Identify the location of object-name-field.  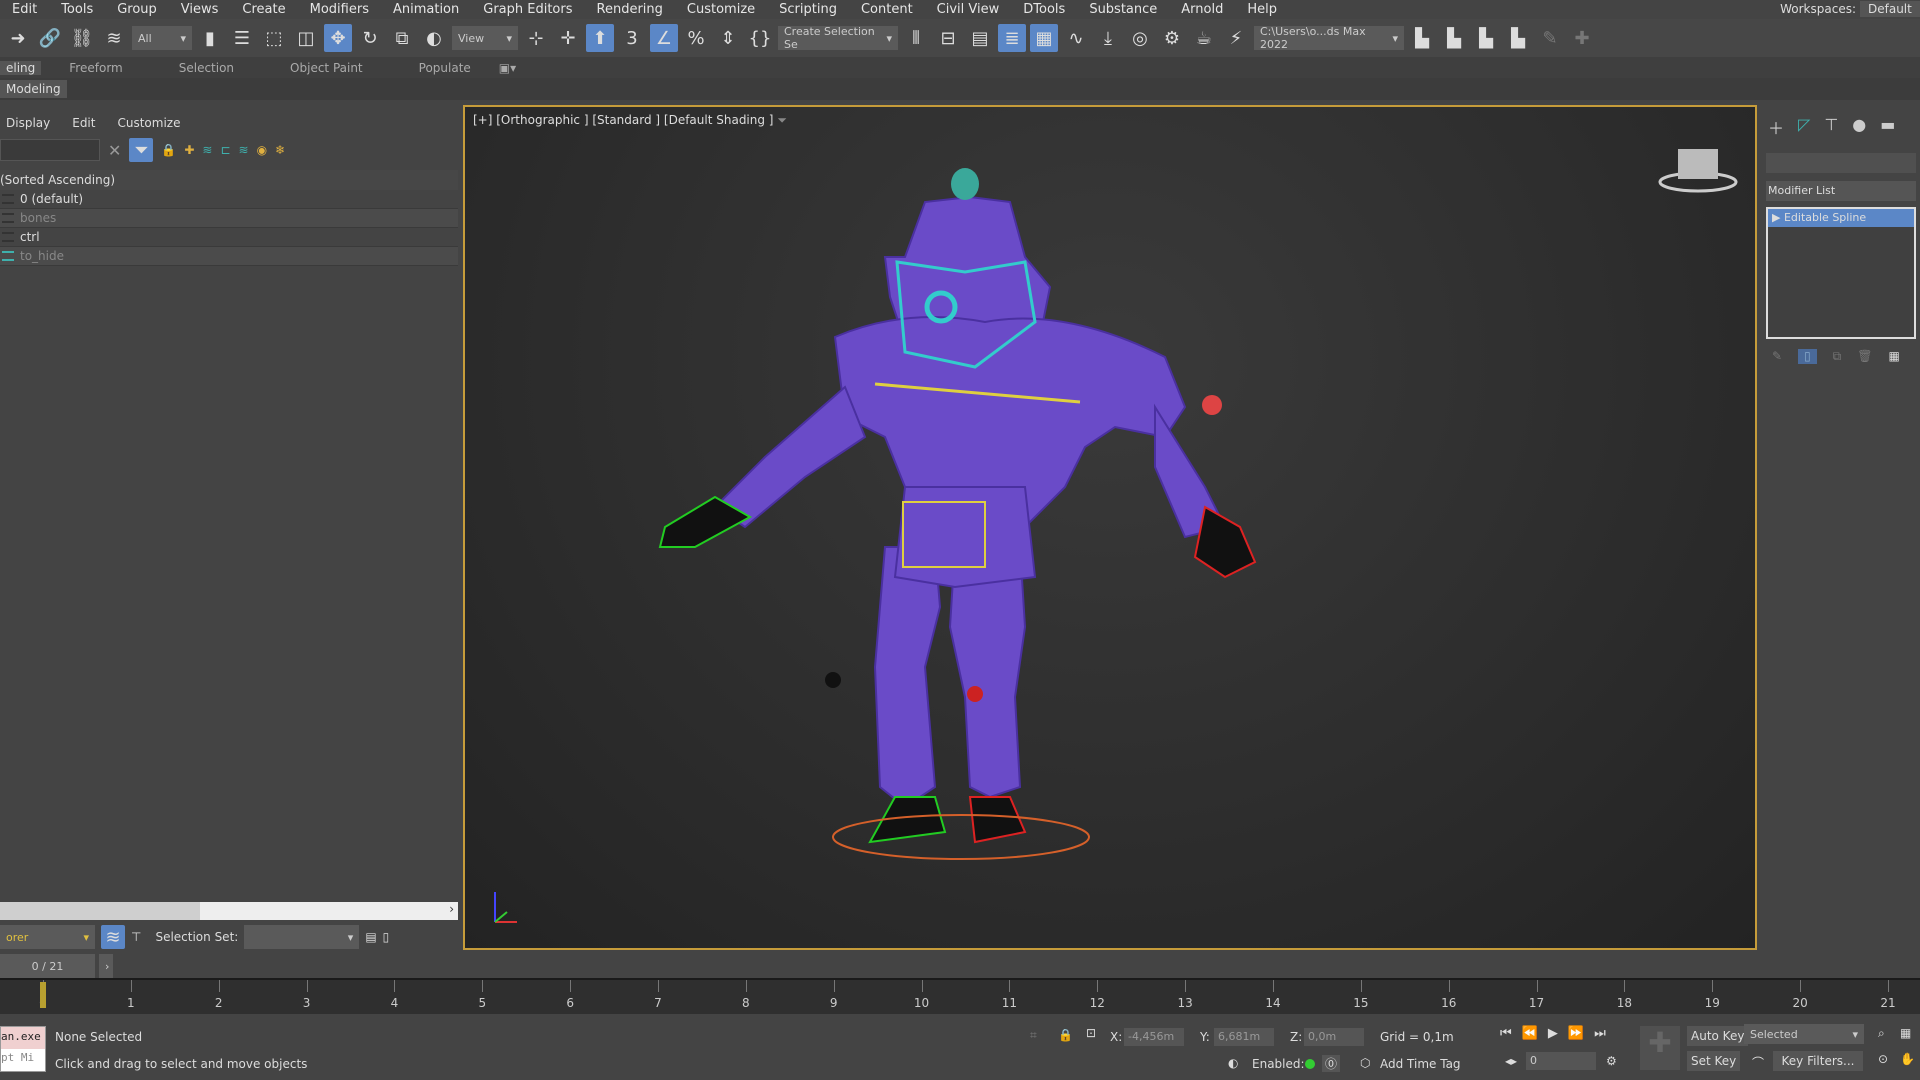
(1841, 163).